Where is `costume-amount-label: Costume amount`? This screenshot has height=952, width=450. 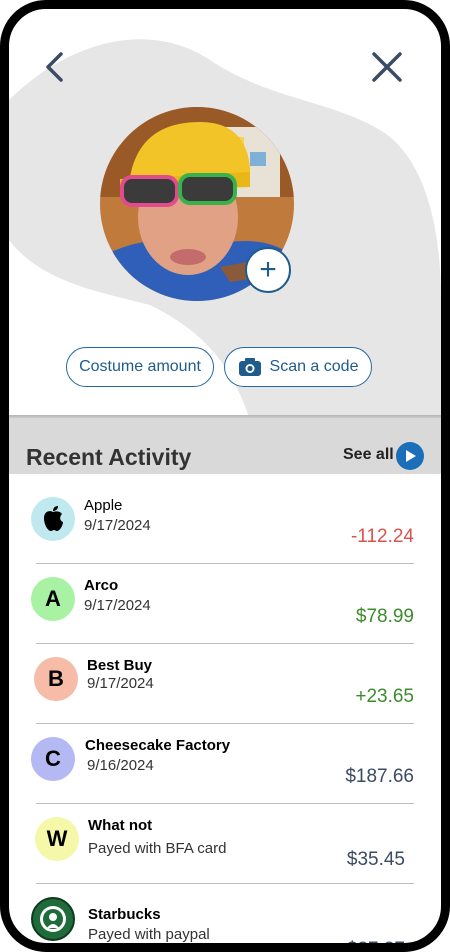 costume-amount-label: Costume amount is located at coordinates (140, 366).